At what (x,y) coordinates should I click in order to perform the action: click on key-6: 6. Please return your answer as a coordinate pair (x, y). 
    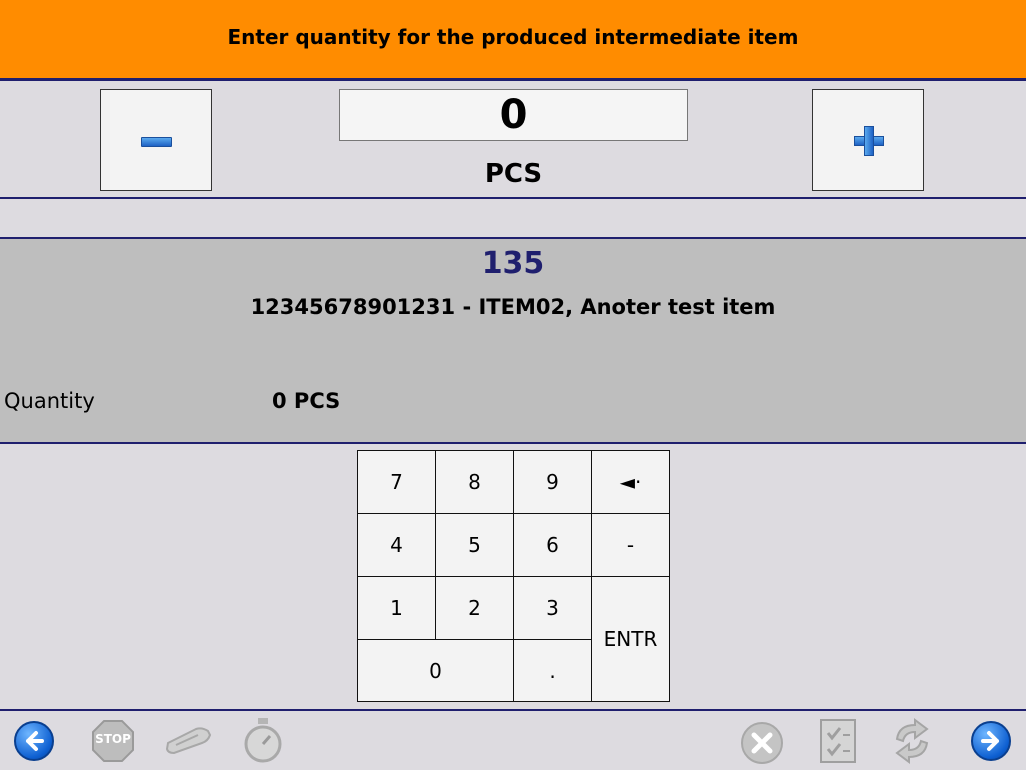
    Looking at the image, I should click on (552, 545).